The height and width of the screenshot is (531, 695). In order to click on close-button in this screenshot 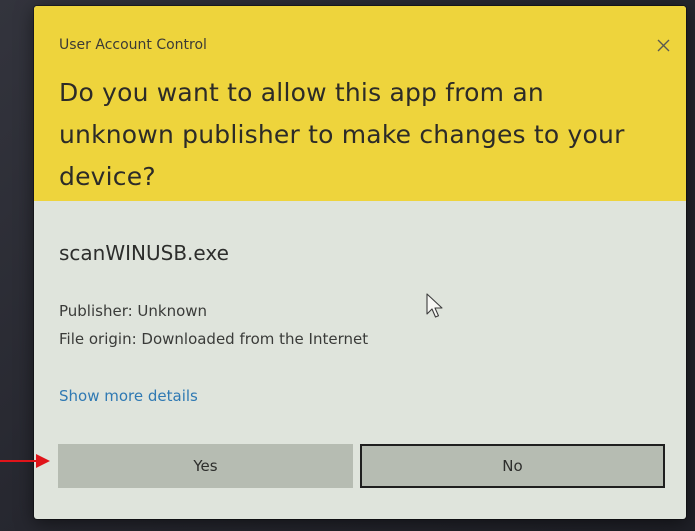, I will do `click(663, 45)`.